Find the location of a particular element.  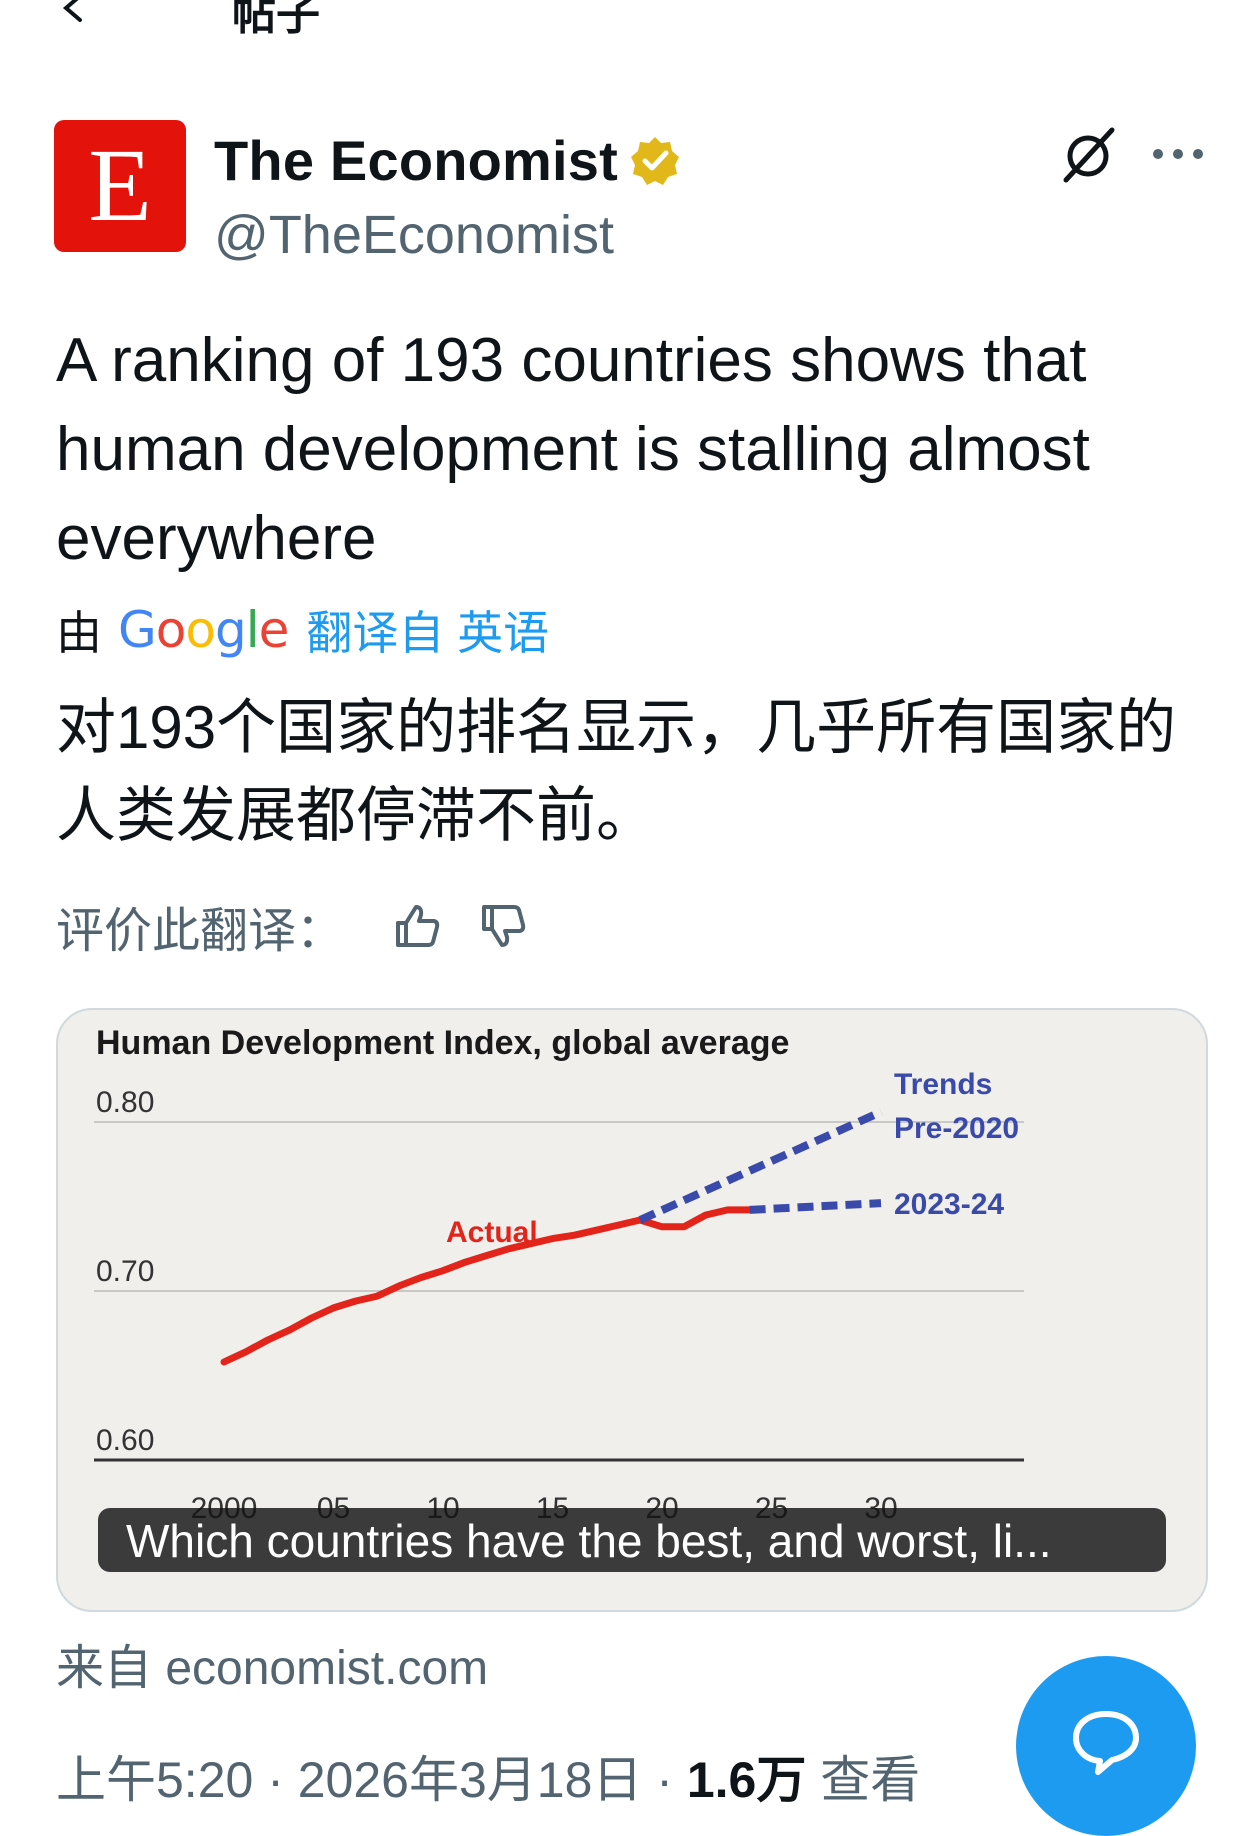

thumbs-down-icon is located at coordinates (503, 926).